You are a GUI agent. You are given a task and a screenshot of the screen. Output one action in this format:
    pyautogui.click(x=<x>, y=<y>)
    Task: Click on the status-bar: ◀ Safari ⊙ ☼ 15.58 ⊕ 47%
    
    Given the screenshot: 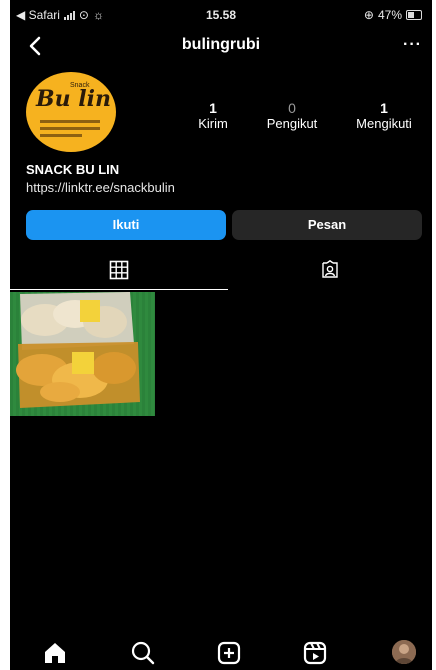 What is the action you would take?
    pyautogui.click(x=221, y=15)
    